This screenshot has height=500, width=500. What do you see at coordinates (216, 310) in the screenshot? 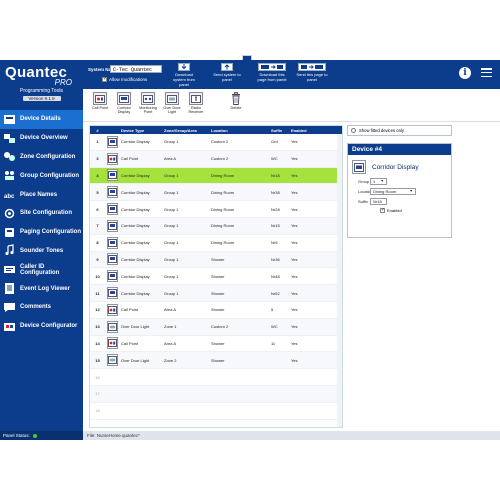
I see `table-row: 12 Call Point Area A Shower 5 Yes` at bounding box center [216, 310].